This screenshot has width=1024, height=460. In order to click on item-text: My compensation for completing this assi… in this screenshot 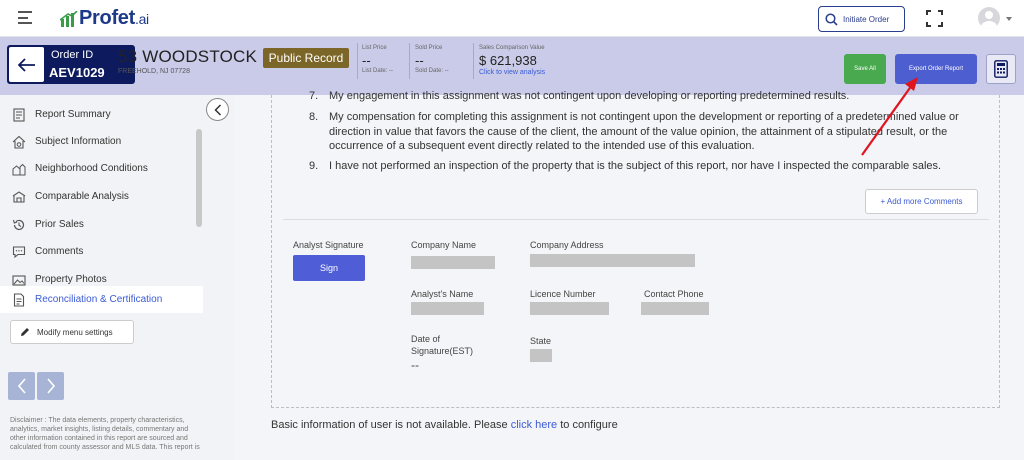, I will do `click(644, 131)`.